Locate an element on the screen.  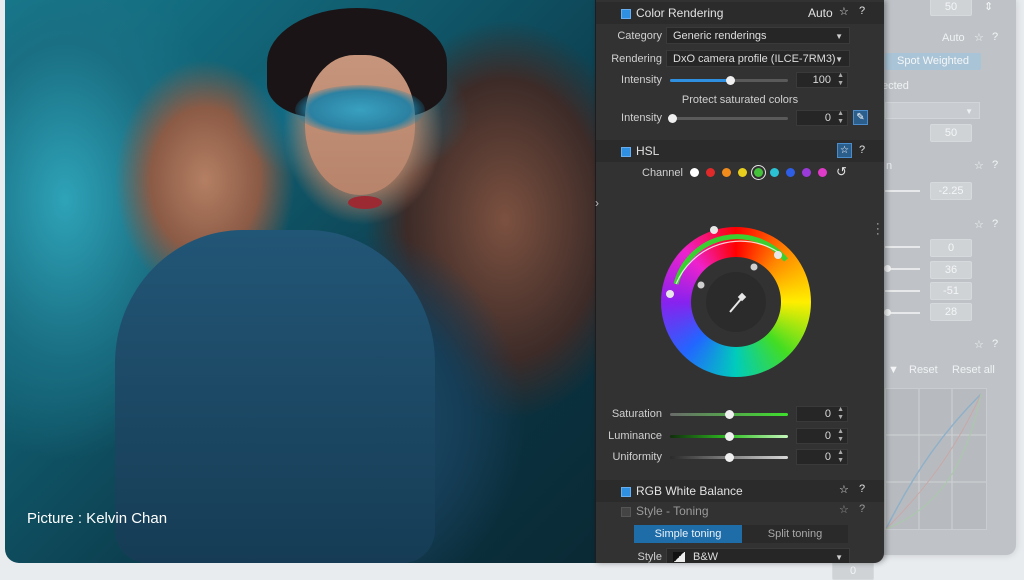
bg-value-field: 0 is located at coordinates (951, 248).